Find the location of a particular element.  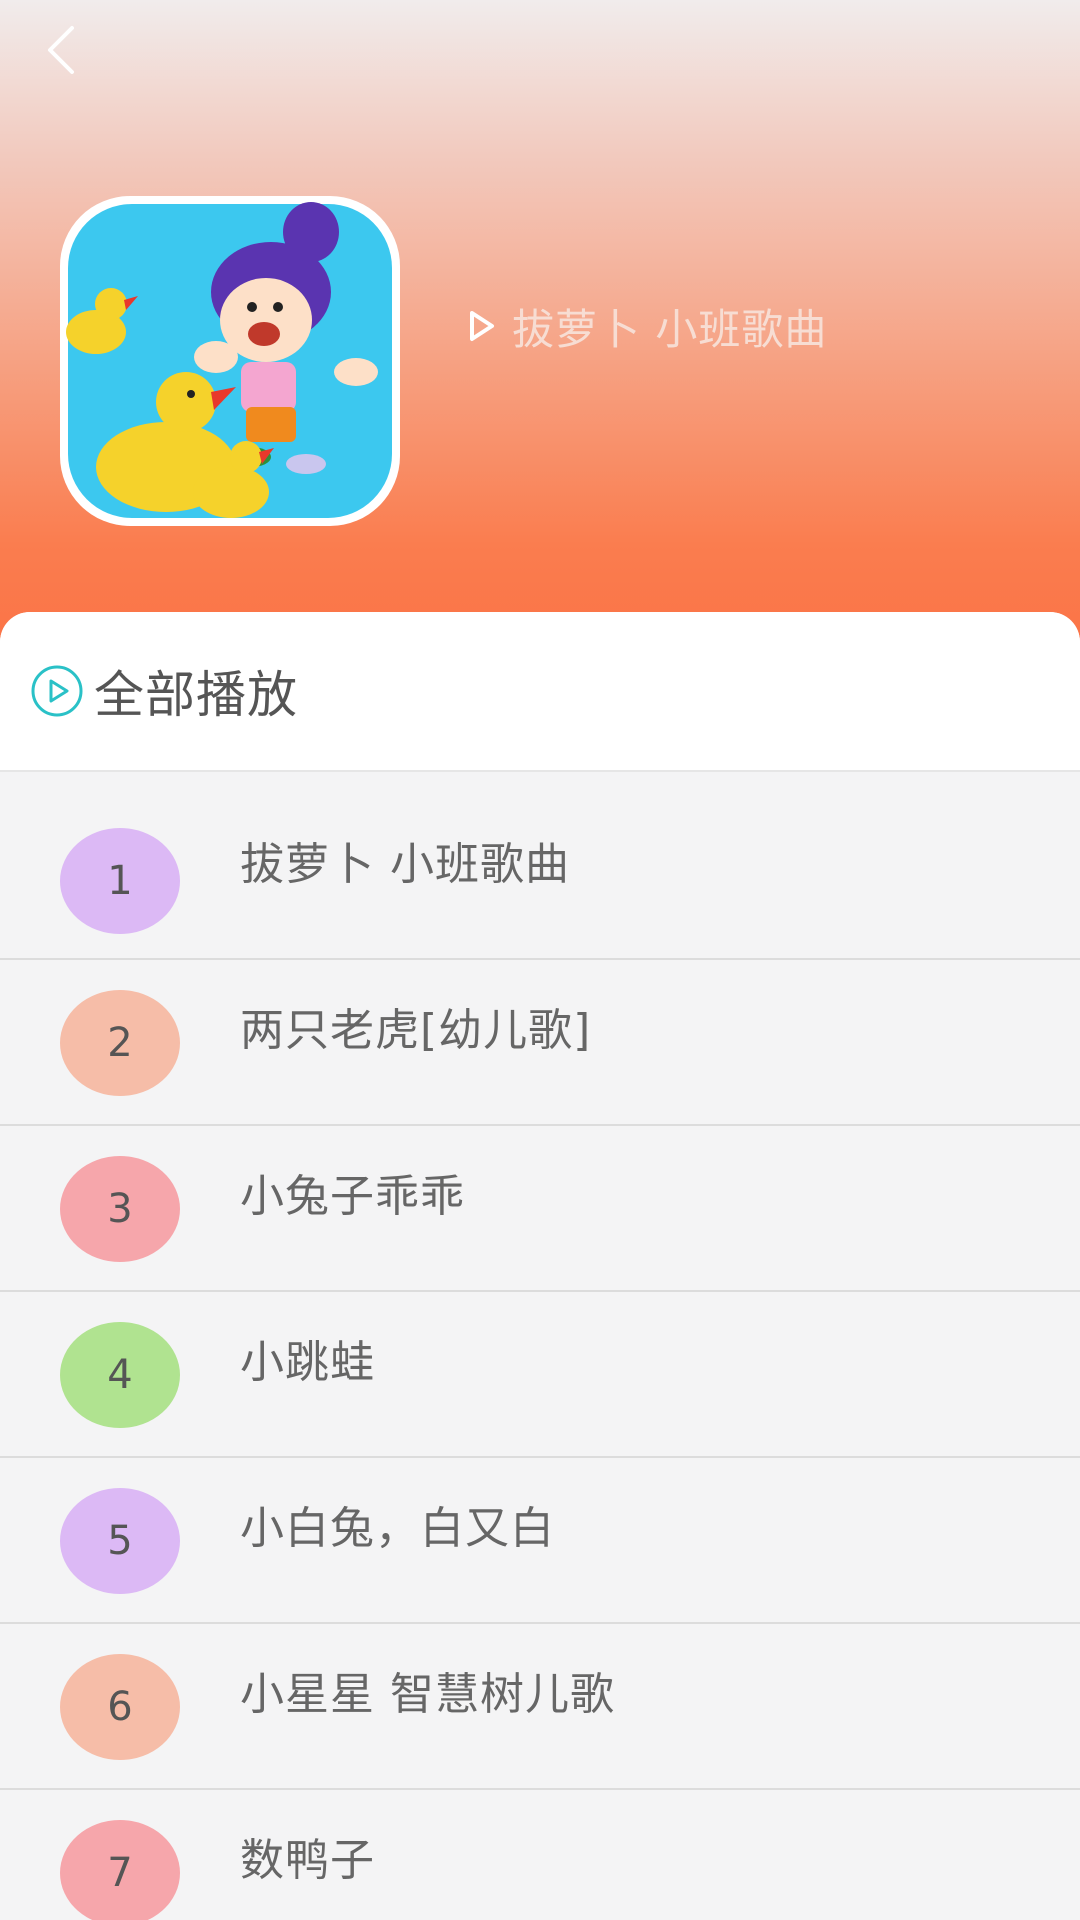

header-play-title: 拔萝卜 小班歌曲 is located at coordinates (647, 326).